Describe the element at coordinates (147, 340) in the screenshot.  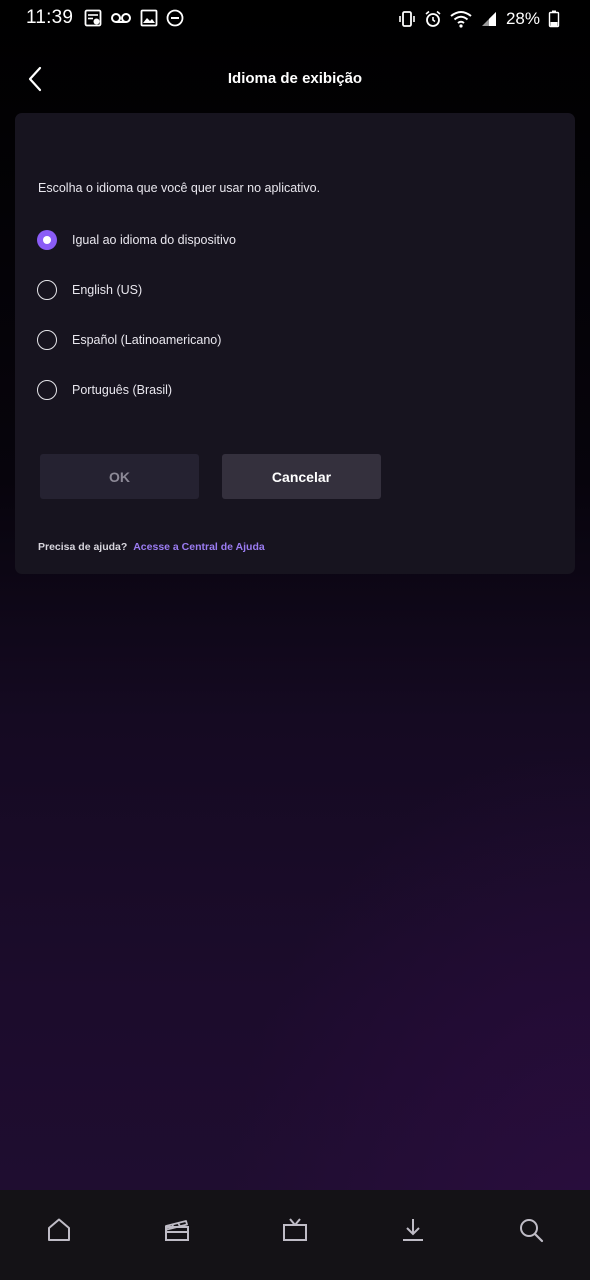
I see `option-label: Español (Latinoamericano)` at that location.